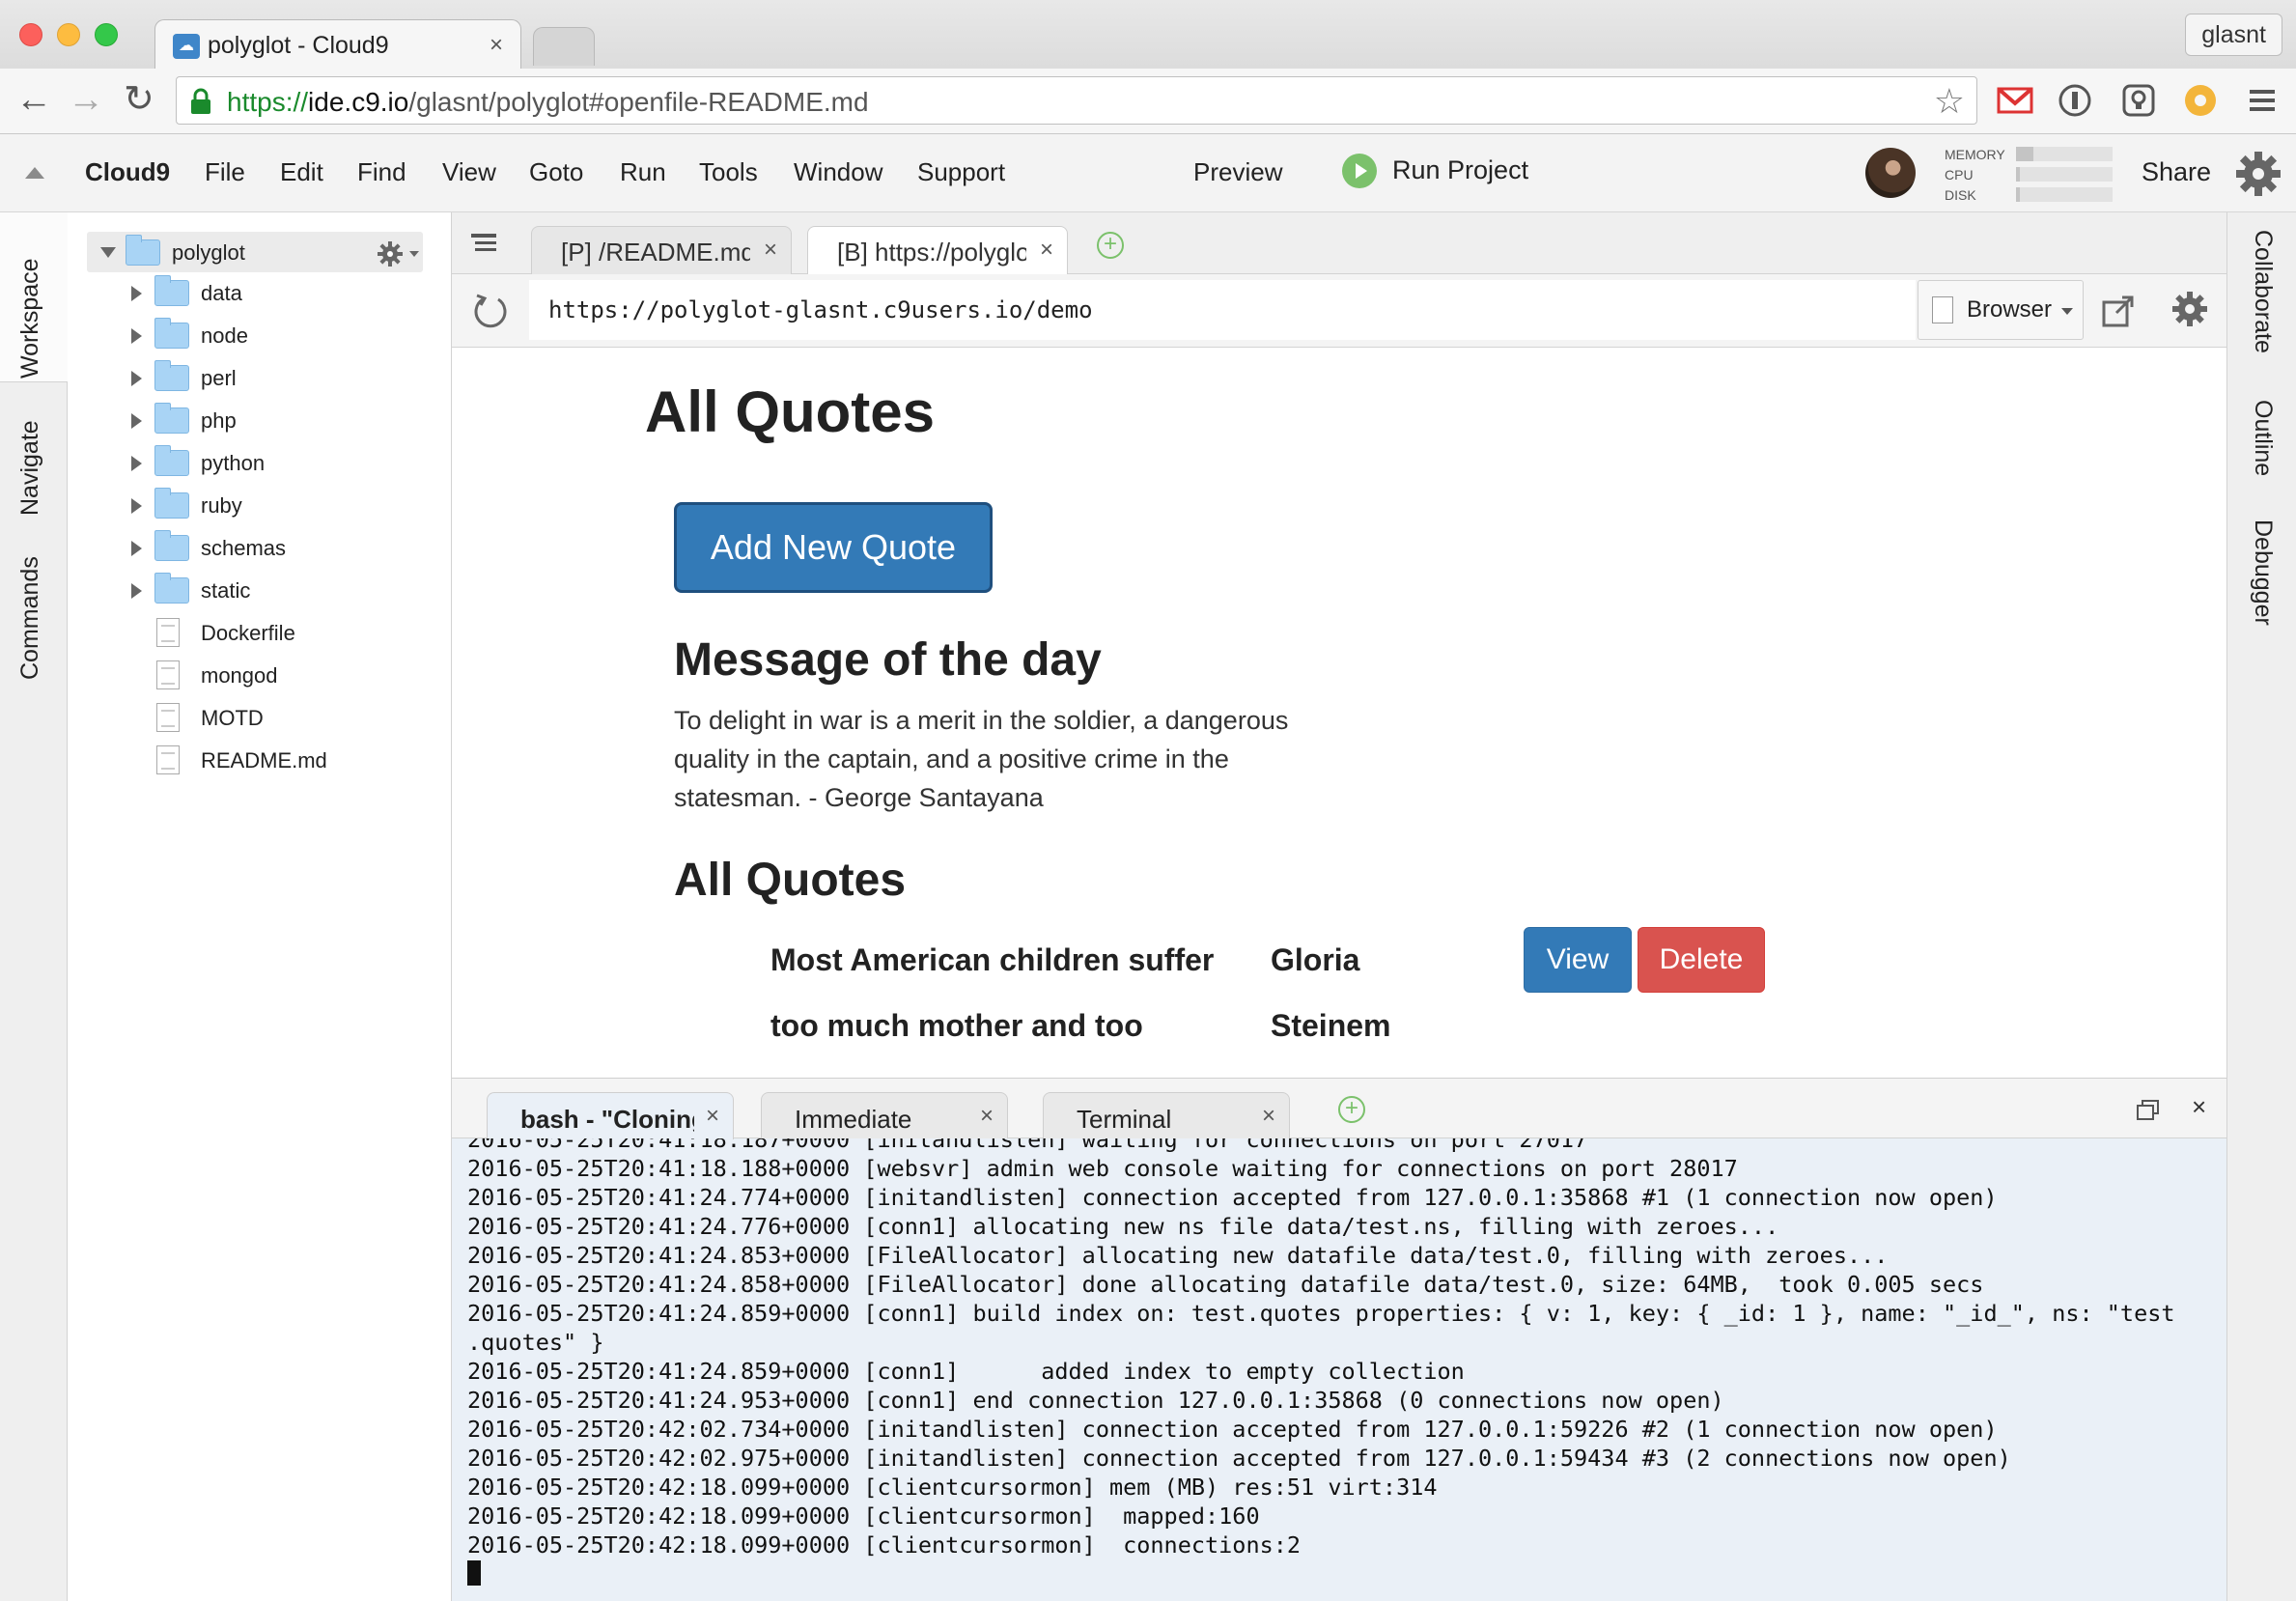  What do you see at coordinates (187, 46) in the screenshot?
I see `cloud9-favicon-icon: ☁` at bounding box center [187, 46].